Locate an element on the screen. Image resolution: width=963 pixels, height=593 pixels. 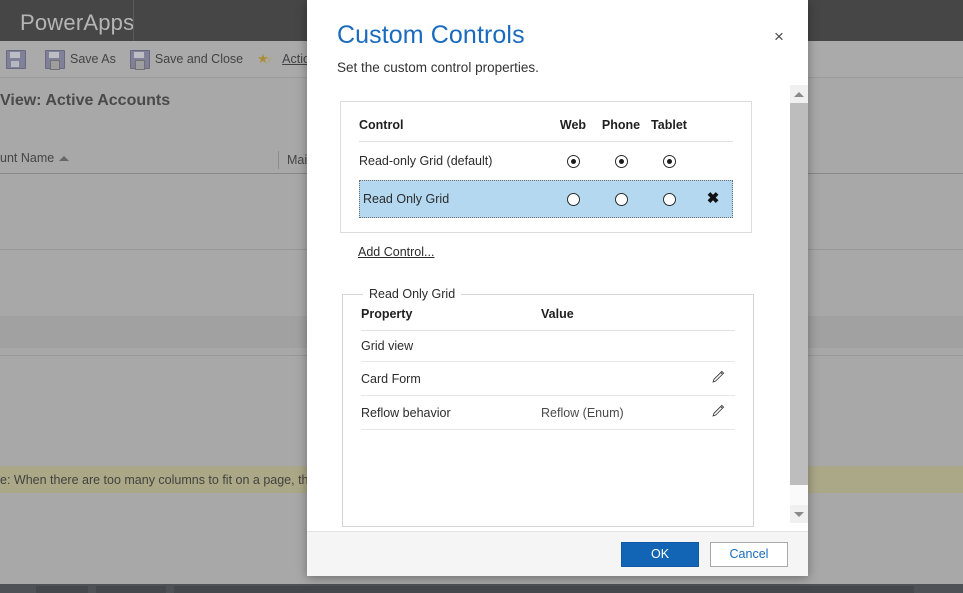
properties-header-row: Property Value is located at coordinates (548, 319).